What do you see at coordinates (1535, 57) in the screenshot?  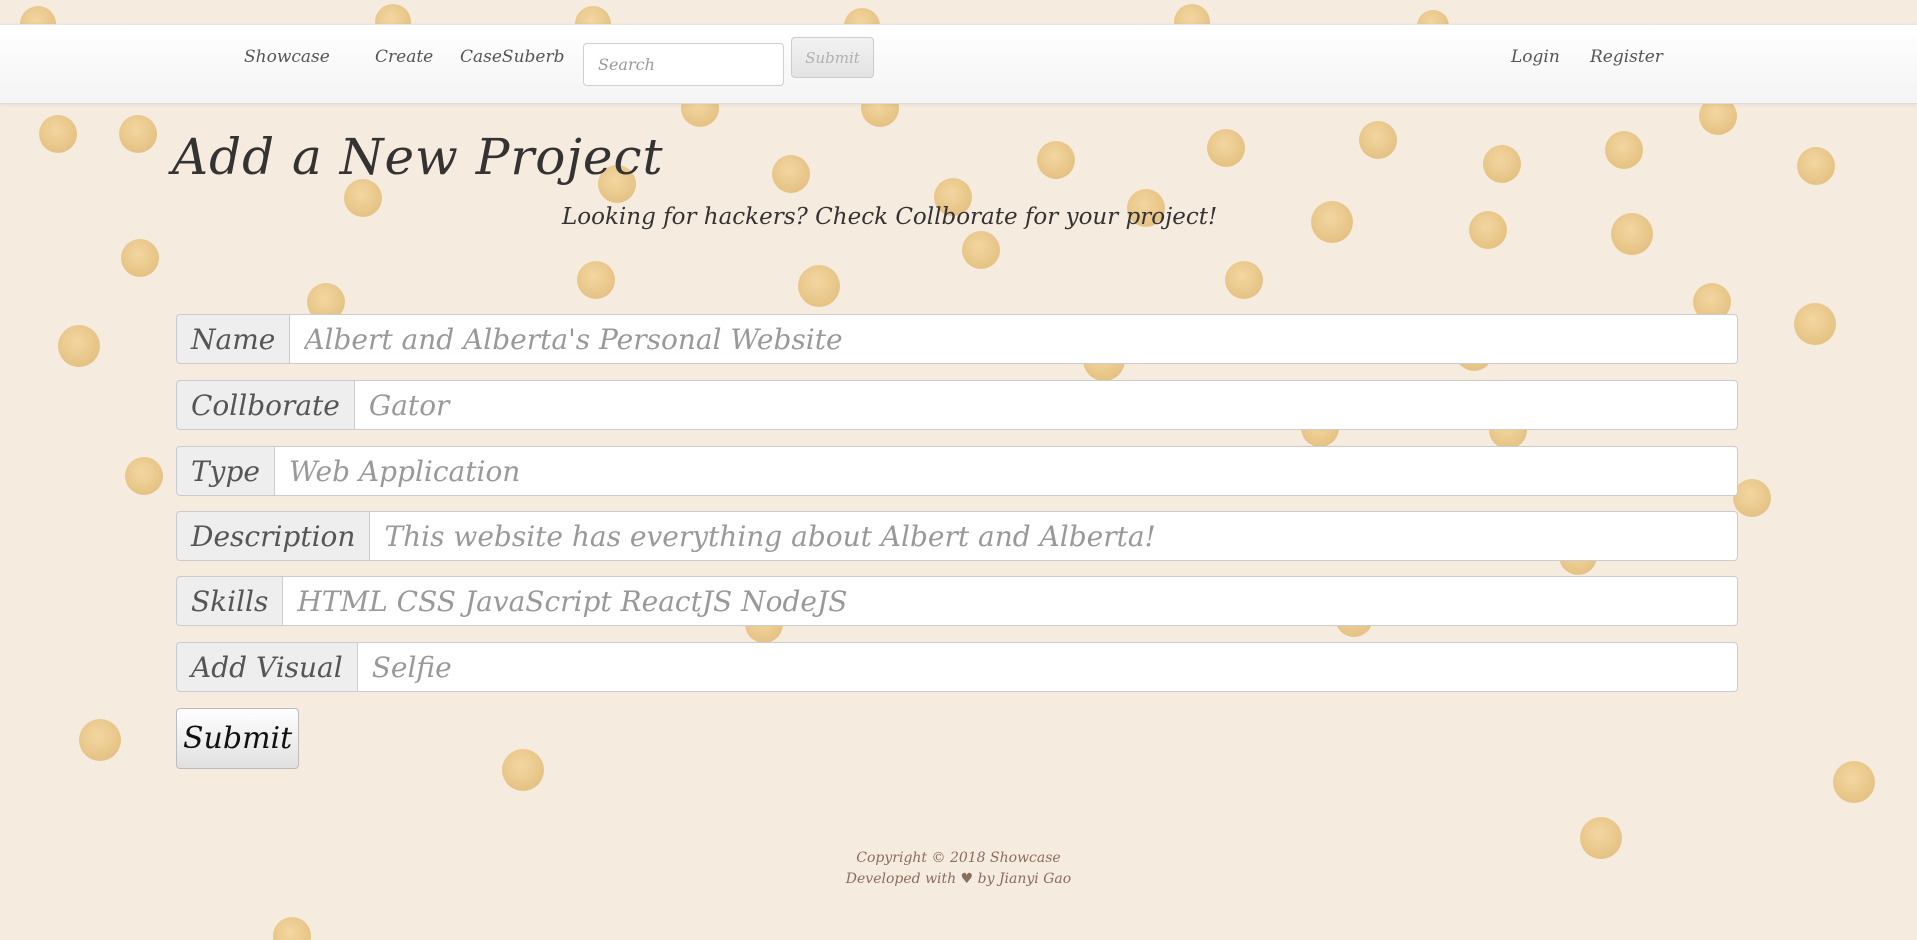 I see `nav-link-login: Login` at bounding box center [1535, 57].